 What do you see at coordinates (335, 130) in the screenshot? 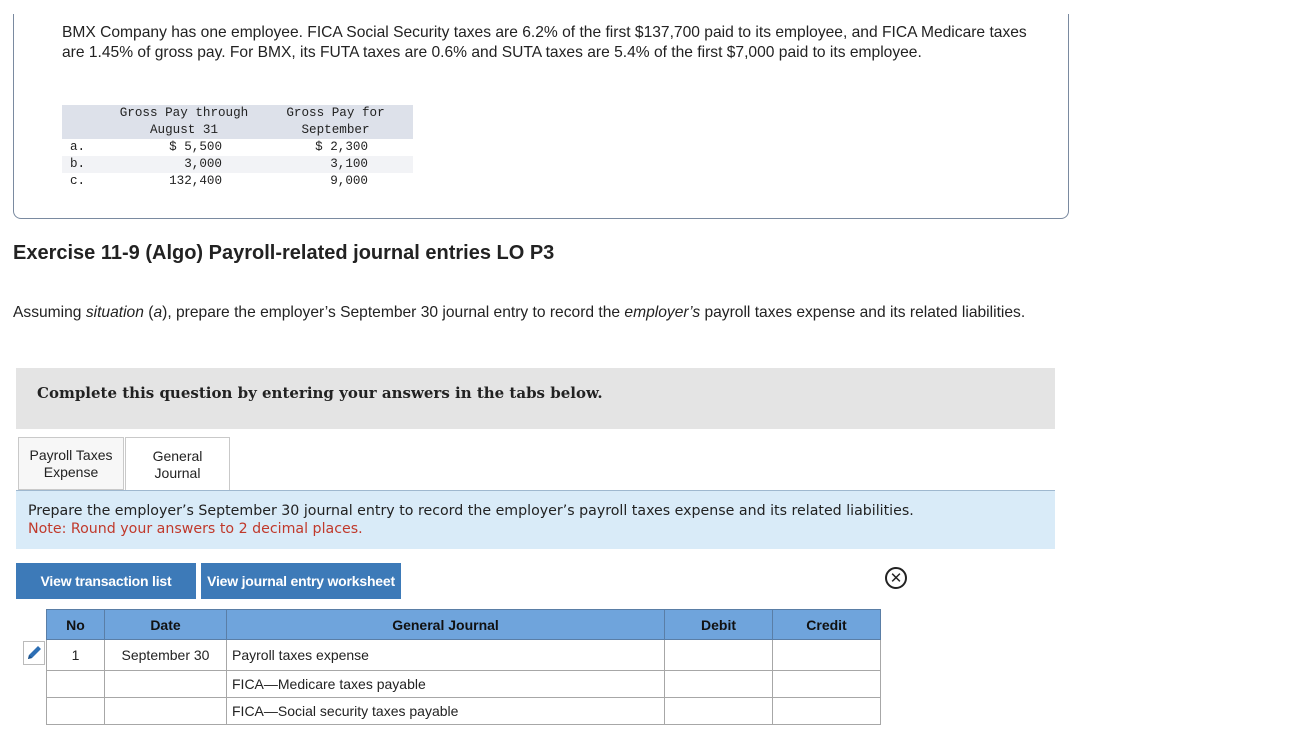
I see `header-gross-pay-september-2: September` at bounding box center [335, 130].